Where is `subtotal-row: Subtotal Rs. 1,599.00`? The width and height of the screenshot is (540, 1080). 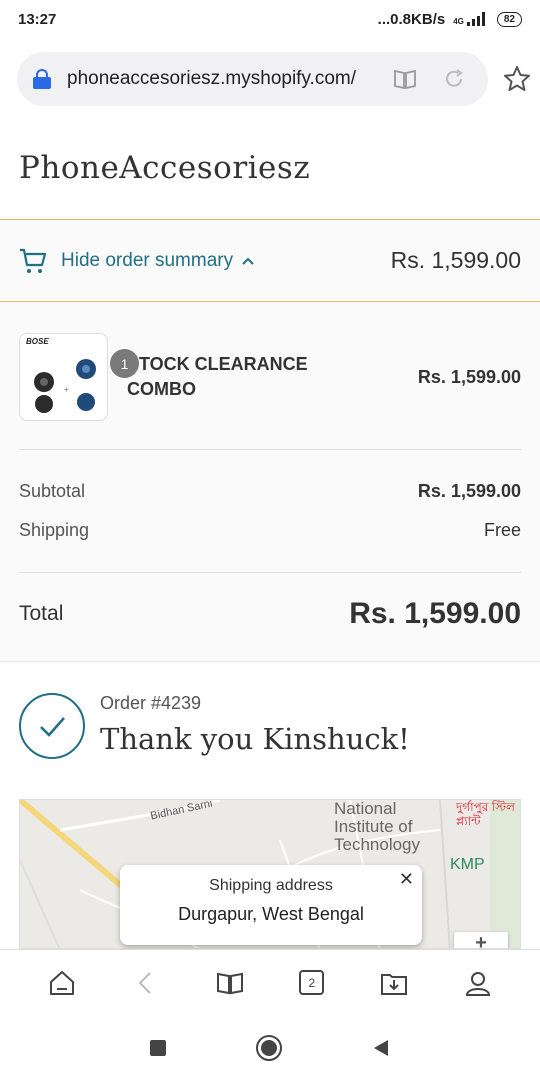 subtotal-row: Subtotal Rs. 1,599.00 is located at coordinates (270, 491).